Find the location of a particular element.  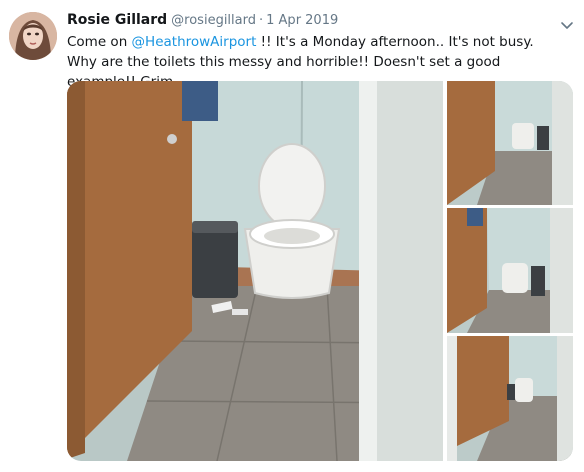

author-name: Rosie Gillard is located at coordinates (117, 20).